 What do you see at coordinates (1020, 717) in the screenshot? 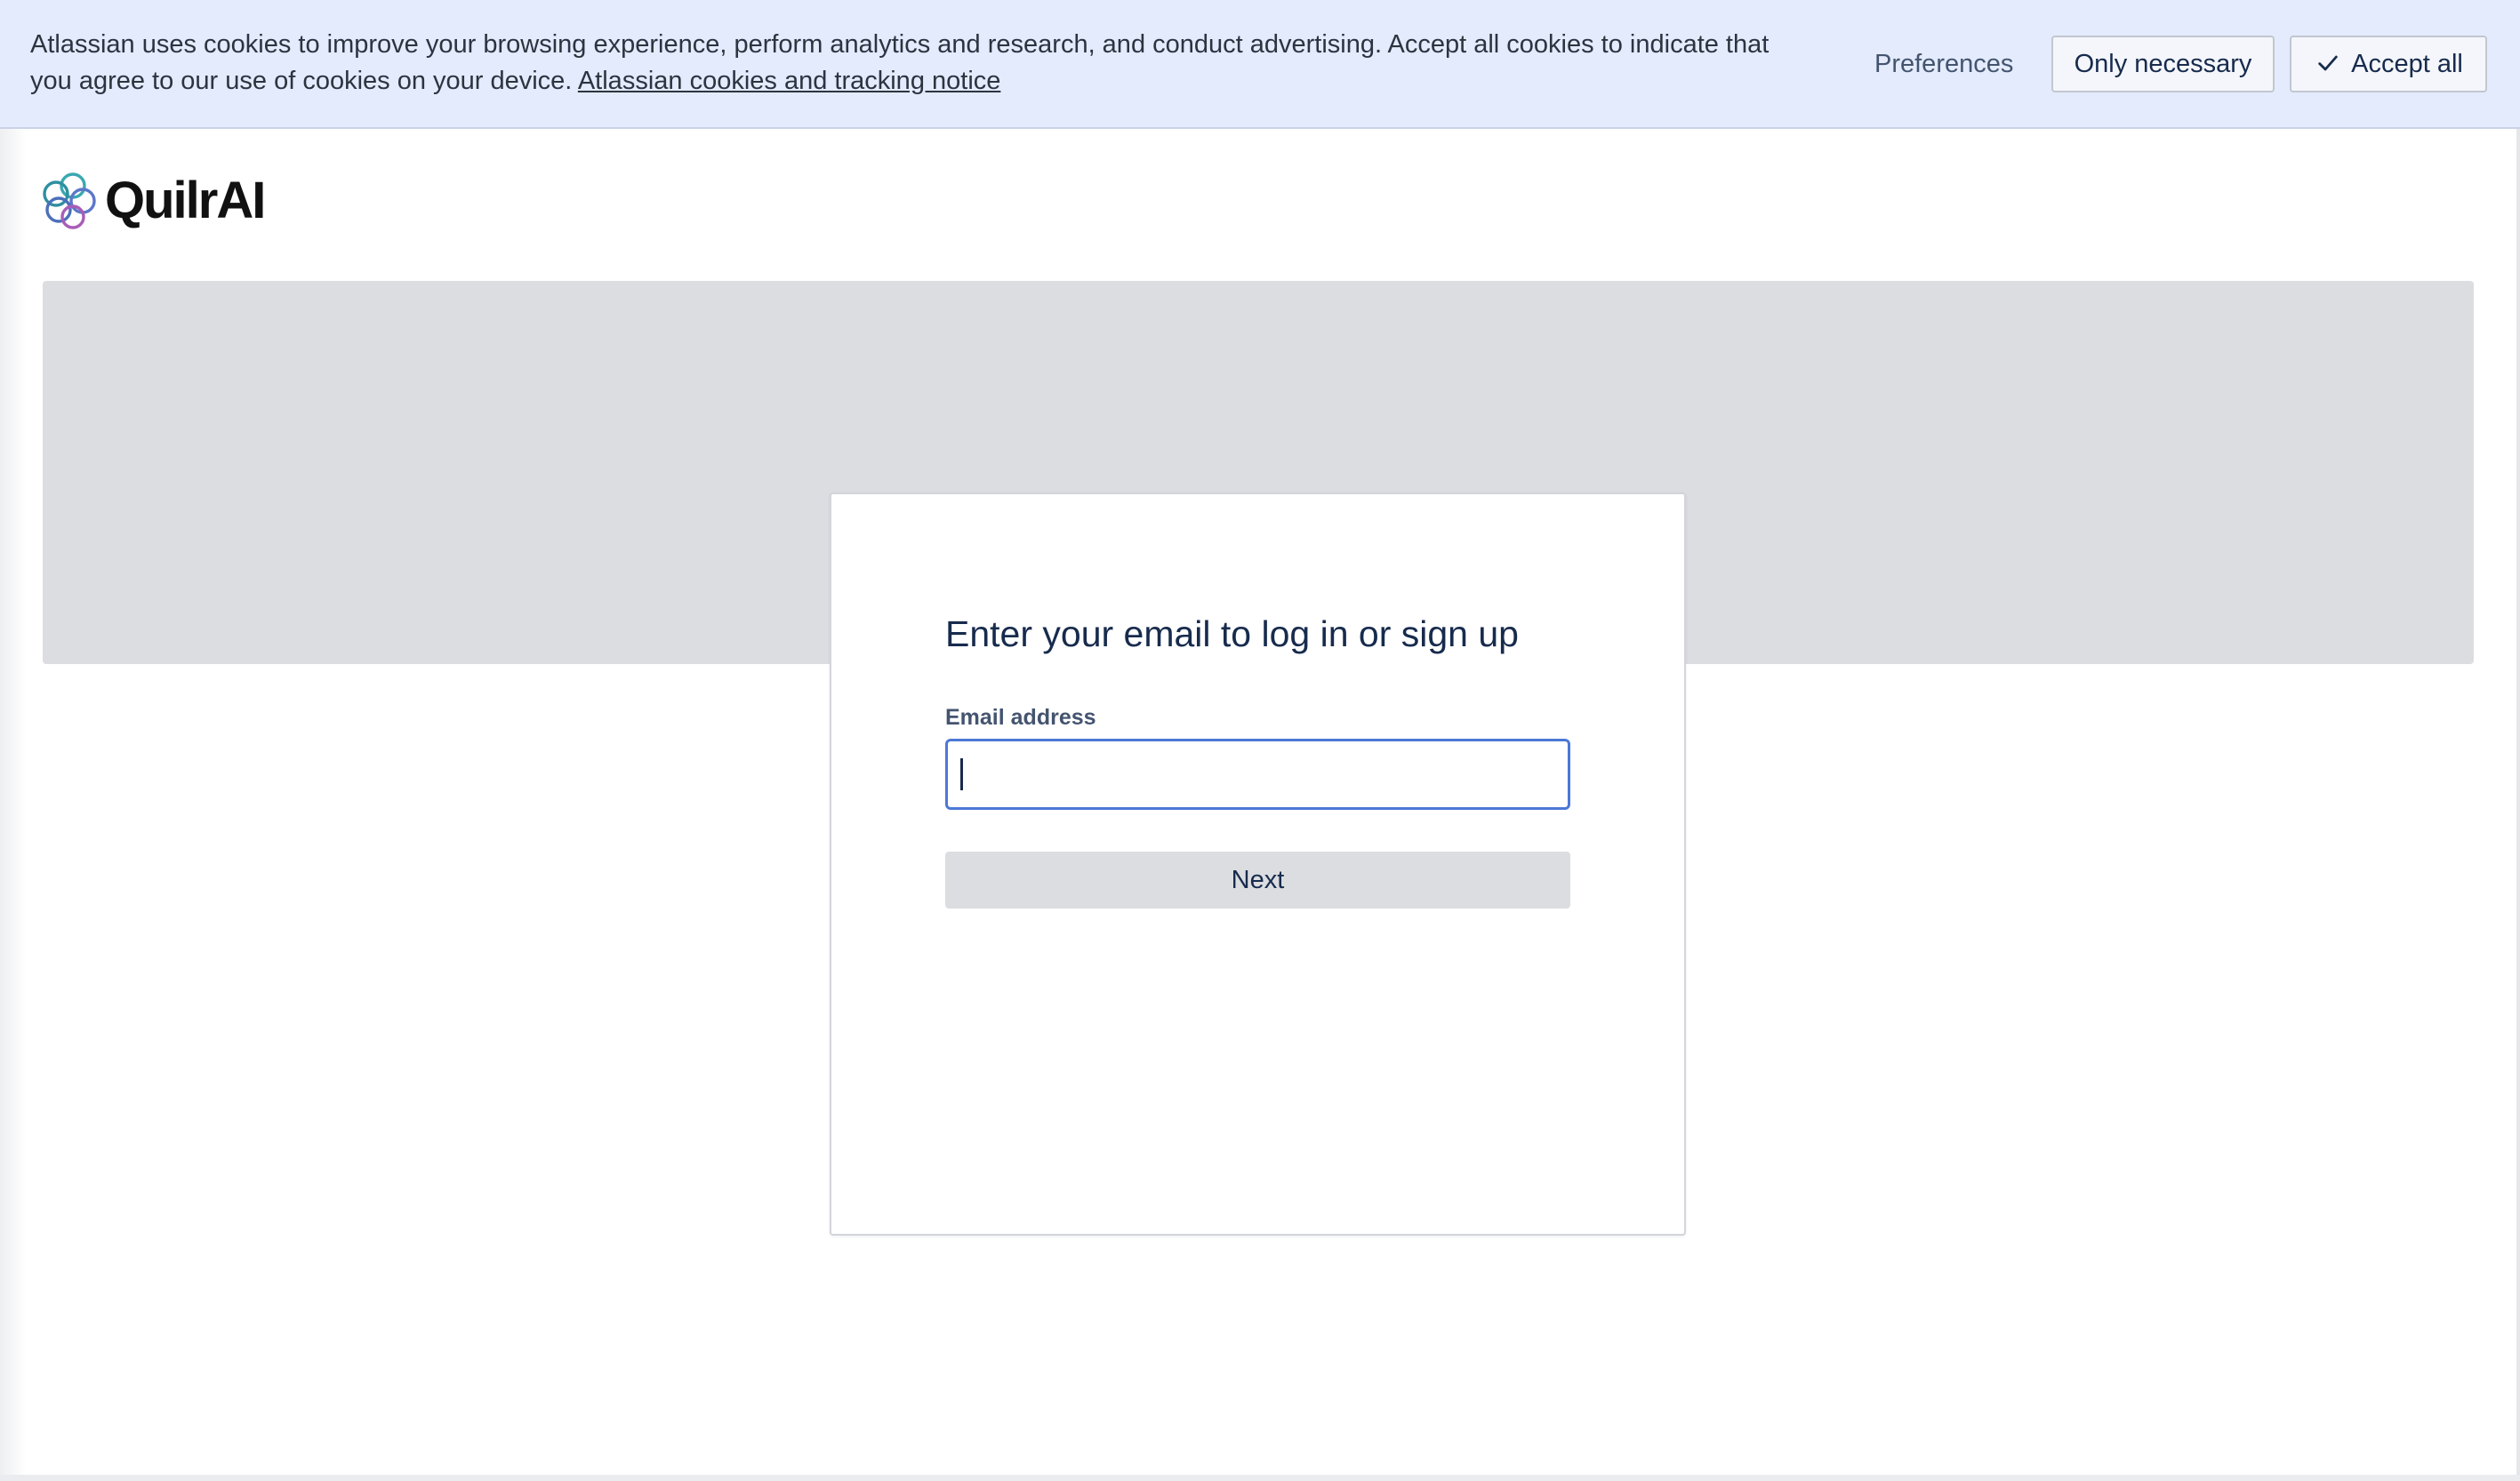
I see `email-label: Email address` at bounding box center [1020, 717].